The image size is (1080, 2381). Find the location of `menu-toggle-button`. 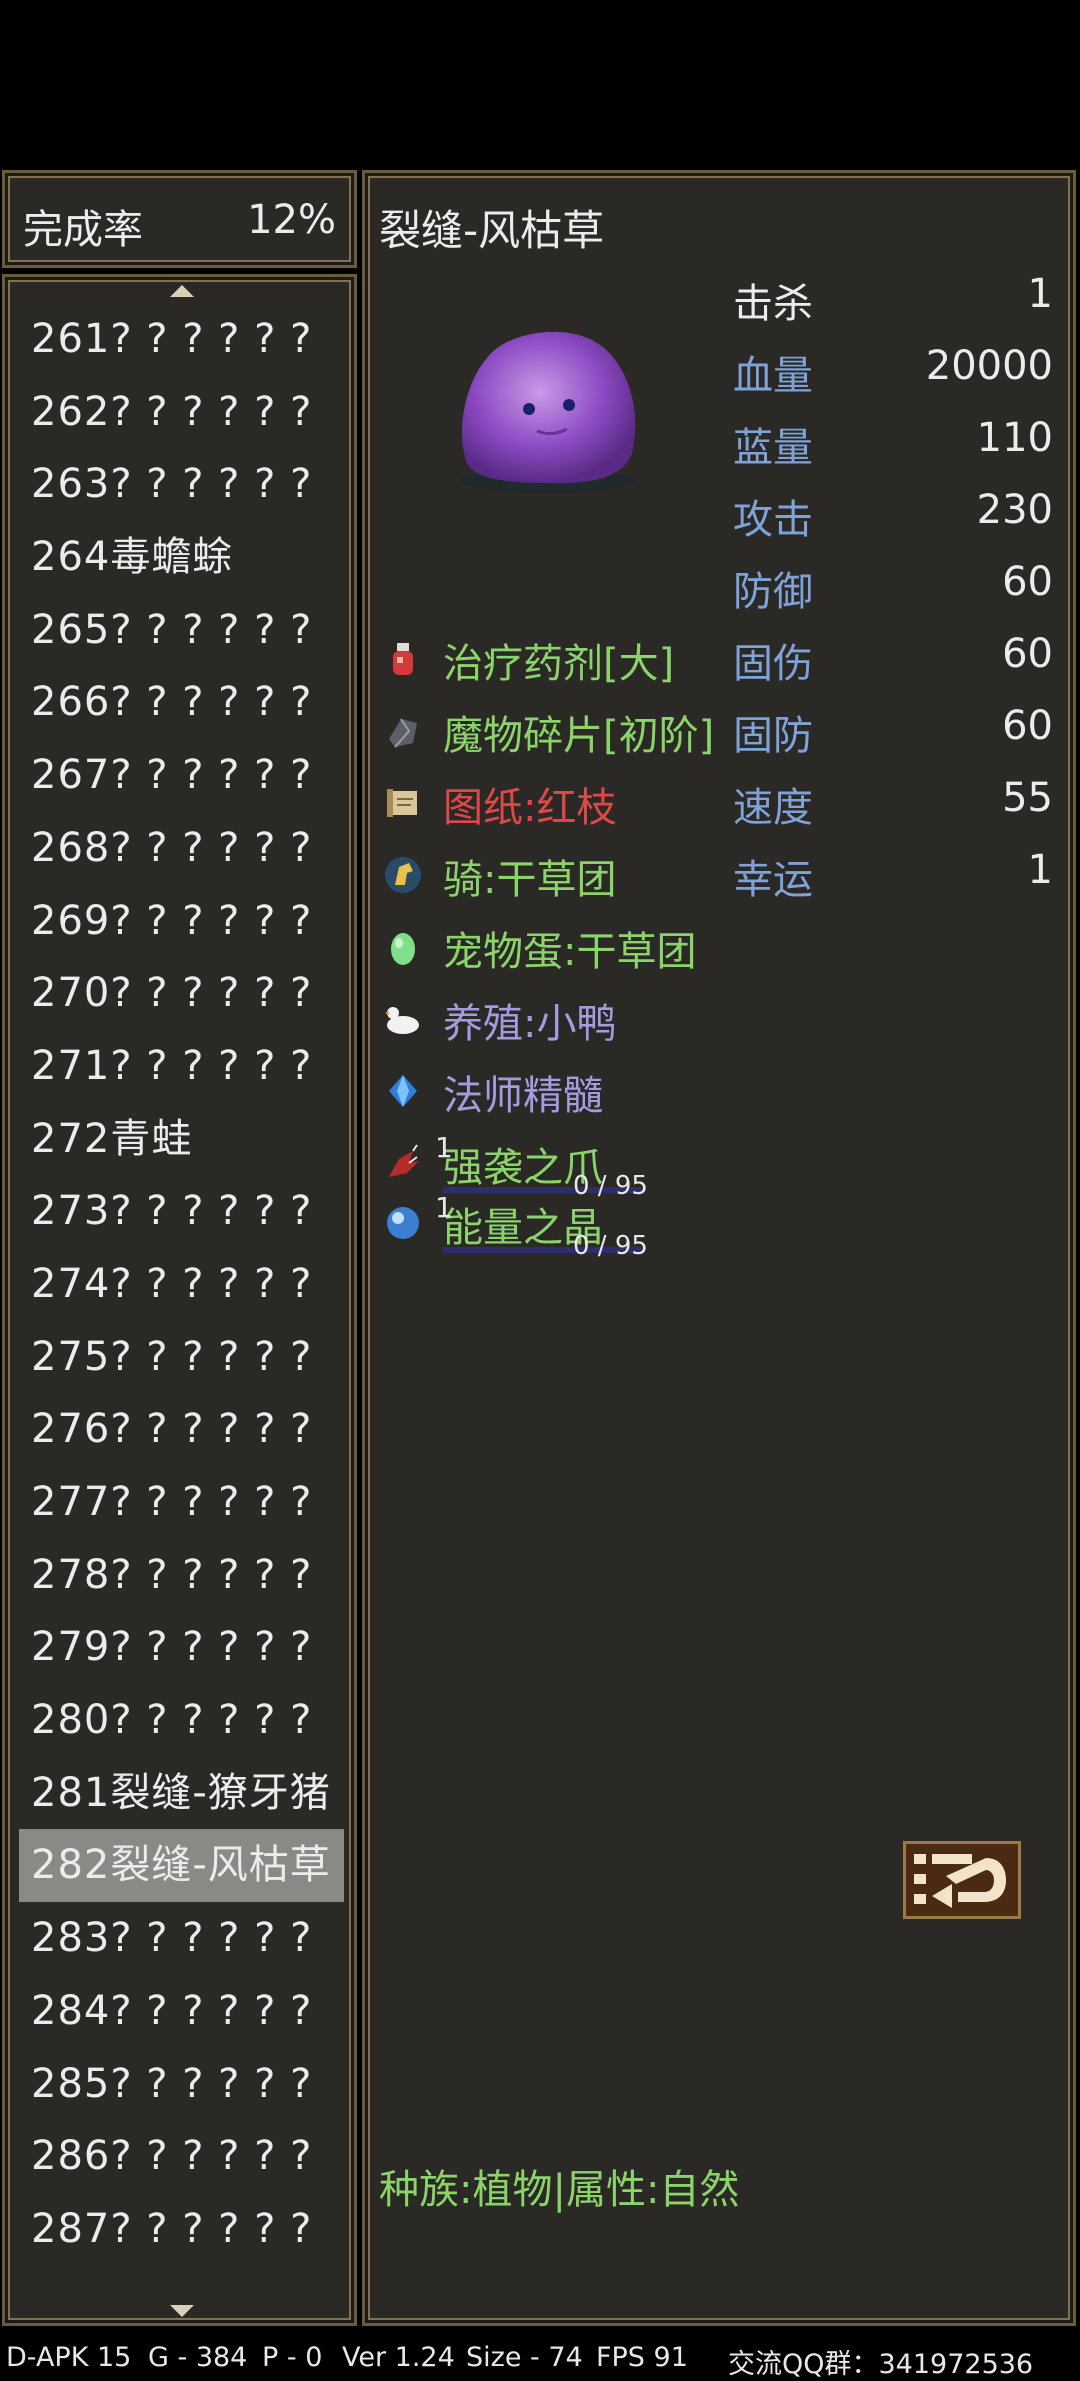

menu-toggle-button is located at coordinates (962, 1880).